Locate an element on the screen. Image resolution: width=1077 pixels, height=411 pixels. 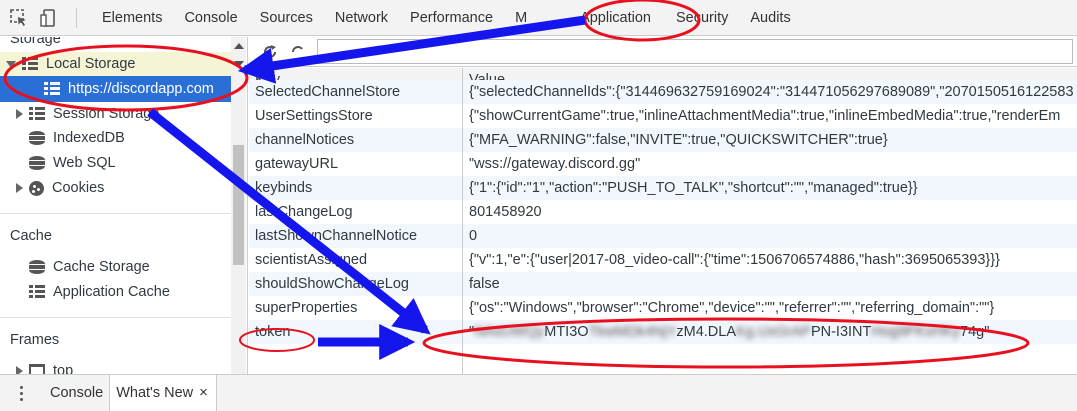
row-key: gatewayURL is located at coordinates (356, 164).